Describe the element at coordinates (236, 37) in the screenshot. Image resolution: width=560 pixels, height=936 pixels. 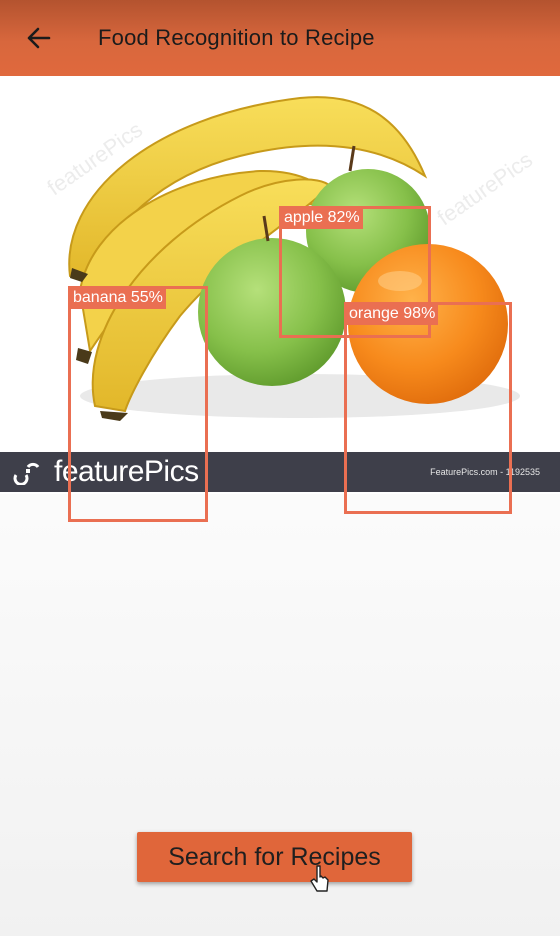
I see `page-title: Food Recognition to Recipe` at that location.